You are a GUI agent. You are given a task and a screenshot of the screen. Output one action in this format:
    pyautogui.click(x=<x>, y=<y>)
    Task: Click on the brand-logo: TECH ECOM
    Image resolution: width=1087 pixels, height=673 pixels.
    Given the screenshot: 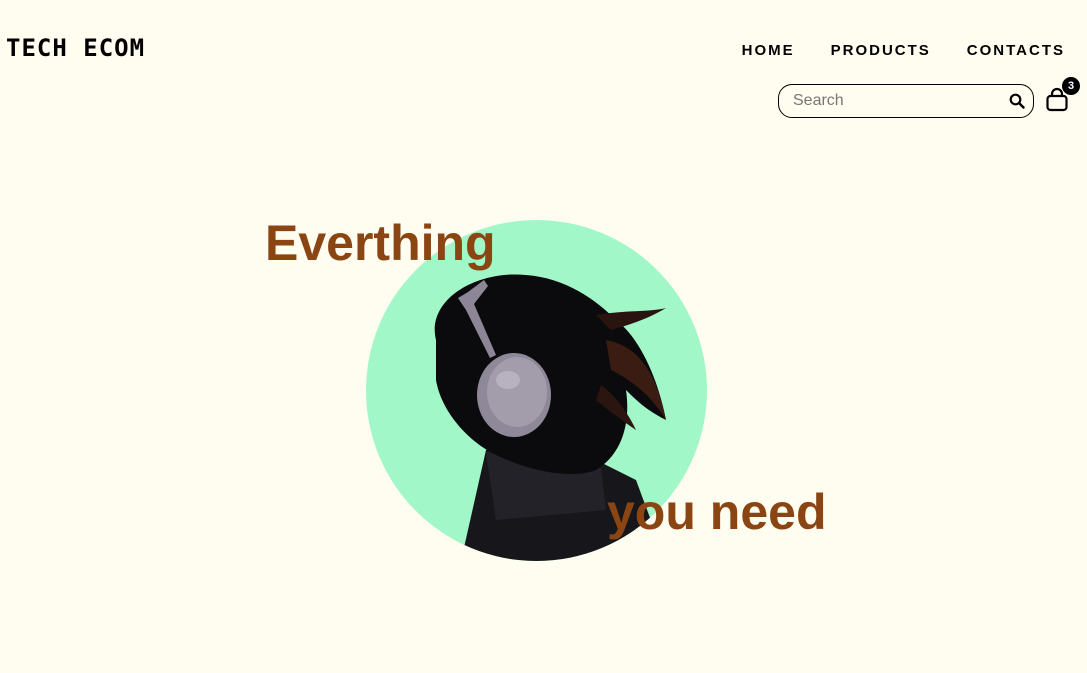 What is the action you would take?
    pyautogui.click(x=75, y=48)
    